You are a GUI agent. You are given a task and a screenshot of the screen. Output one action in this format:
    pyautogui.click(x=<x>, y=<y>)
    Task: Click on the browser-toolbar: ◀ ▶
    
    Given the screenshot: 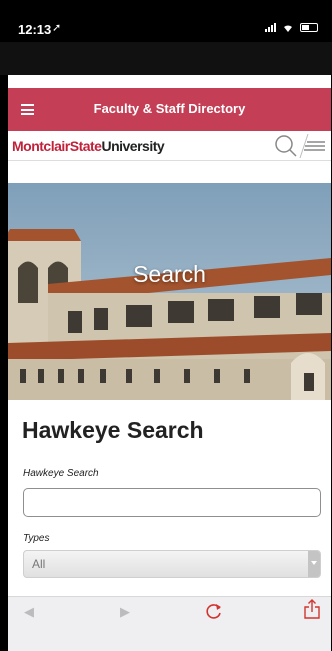 What is the action you would take?
    pyautogui.click(x=169, y=623)
    